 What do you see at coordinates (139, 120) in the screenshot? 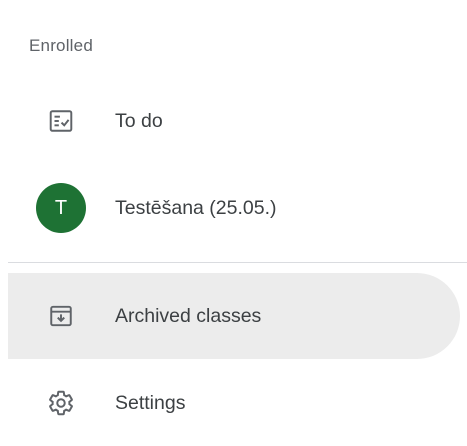
I see `nav-item-label: To do` at bounding box center [139, 120].